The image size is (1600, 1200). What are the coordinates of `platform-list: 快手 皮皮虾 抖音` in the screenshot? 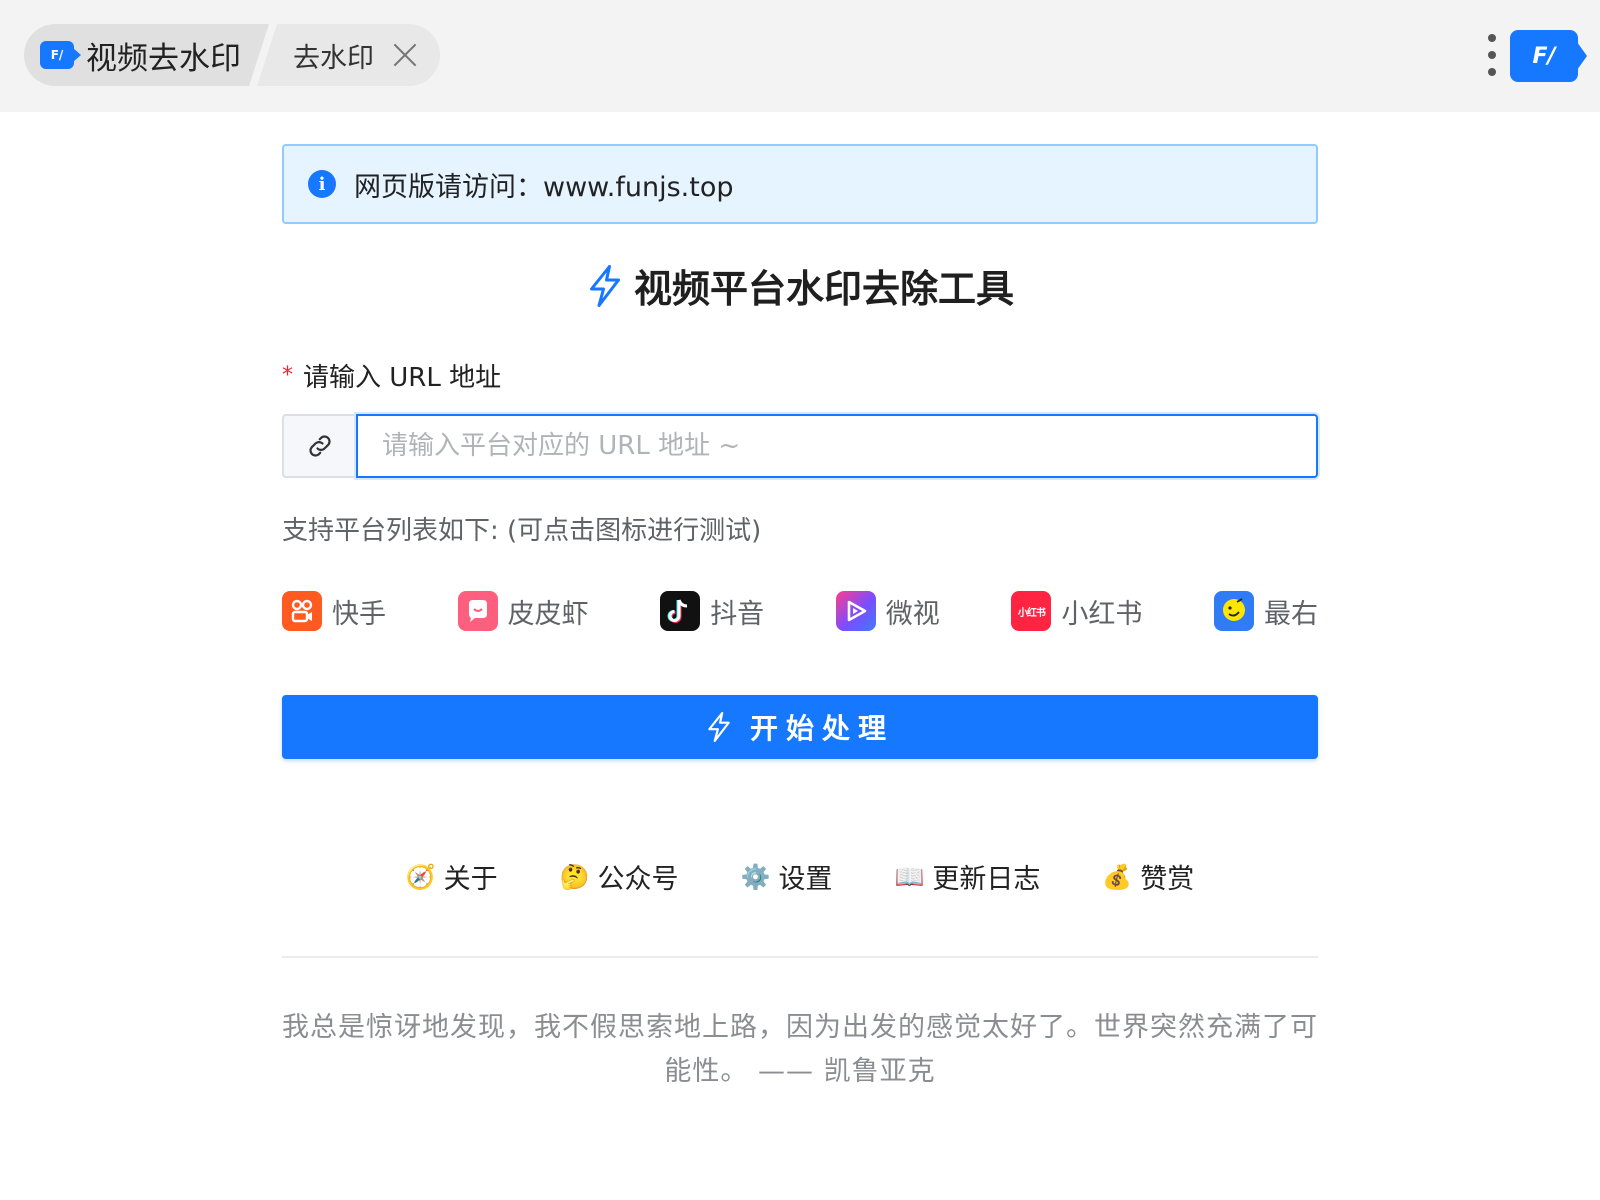 It's located at (800, 611).